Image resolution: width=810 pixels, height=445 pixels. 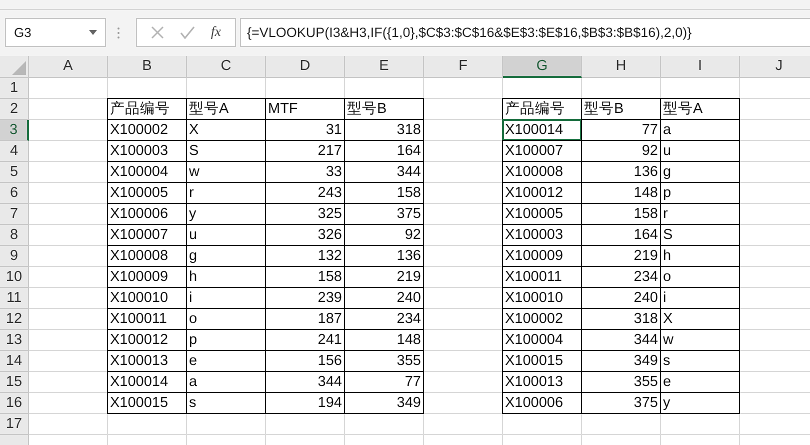 What do you see at coordinates (700, 340) in the screenshot?
I see `table-cell: w` at bounding box center [700, 340].